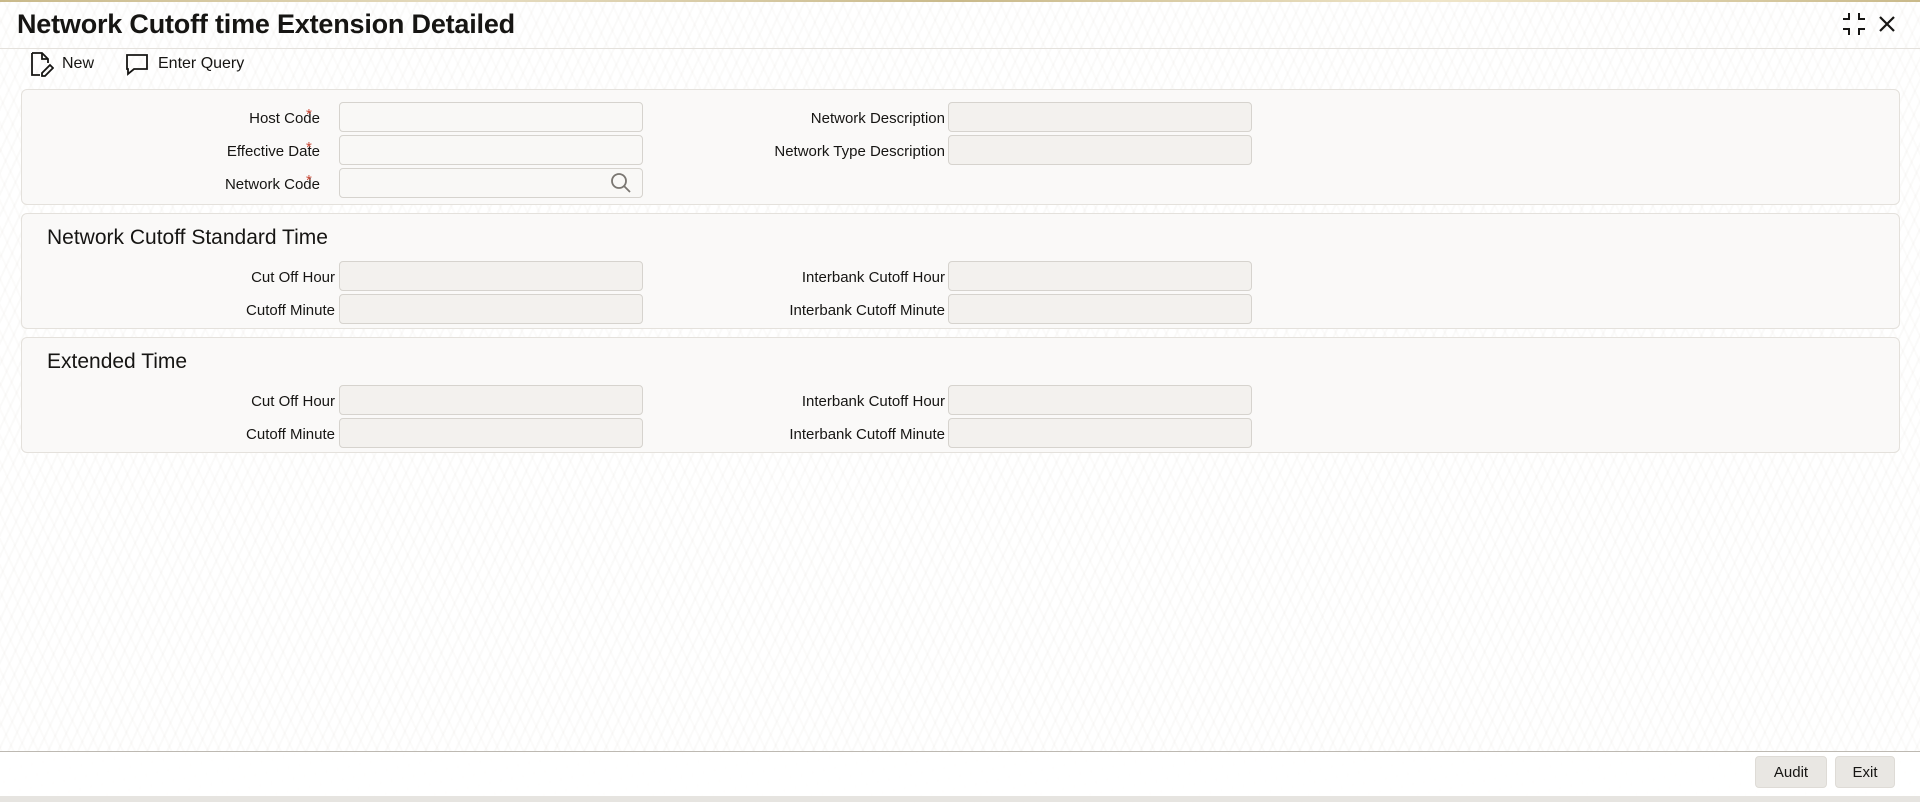  Describe the element at coordinates (1887, 24) in the screenshot. I see `close-icon` at that location.